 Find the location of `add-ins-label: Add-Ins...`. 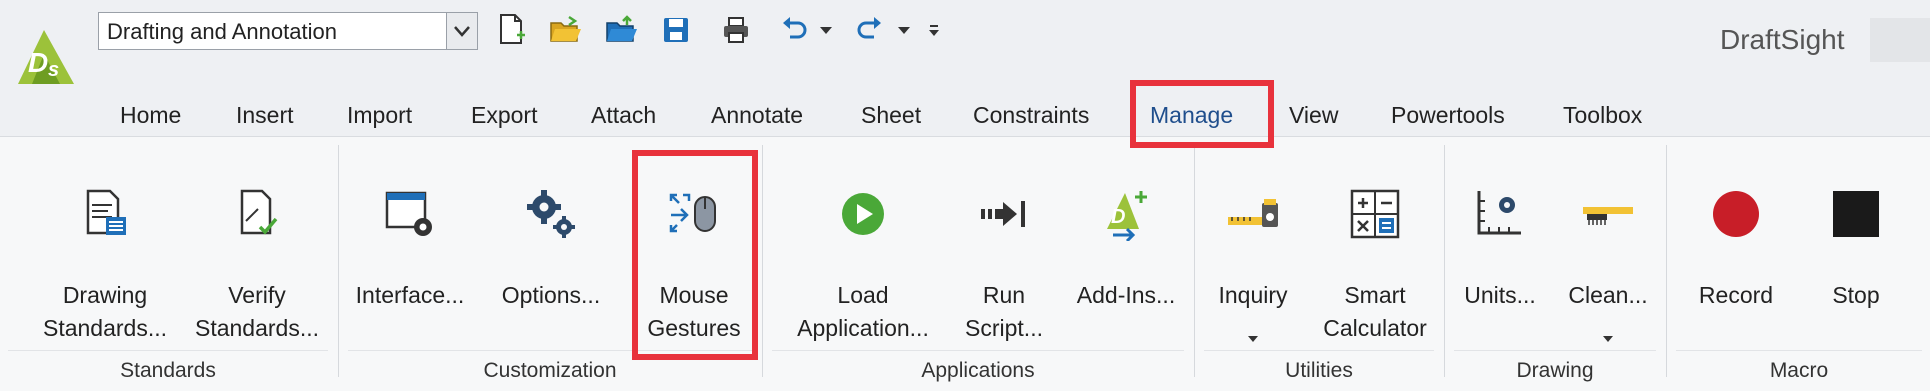

add-ins-label: Add-Ins... is located at coordinates (1126, 295).